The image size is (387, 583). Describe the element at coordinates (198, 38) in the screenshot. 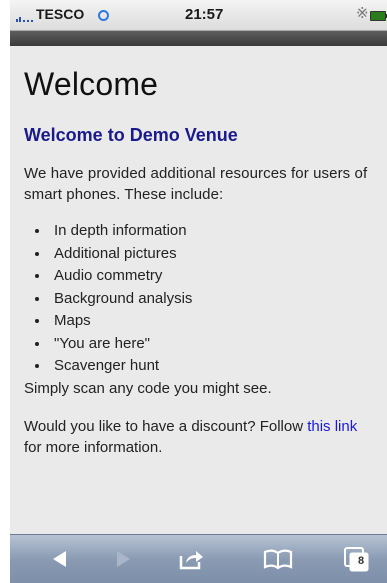

I see `address-bar-strip` at that location.